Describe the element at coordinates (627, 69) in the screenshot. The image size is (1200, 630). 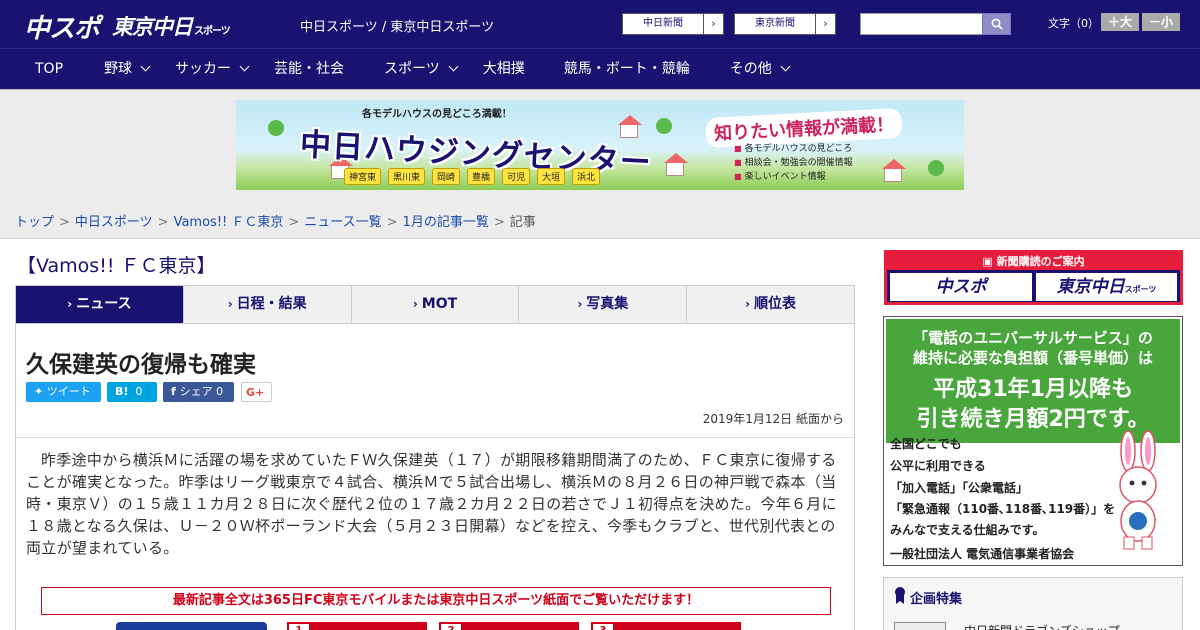
I see `nav-racing: 競馬・ボート・競輪` at that location.